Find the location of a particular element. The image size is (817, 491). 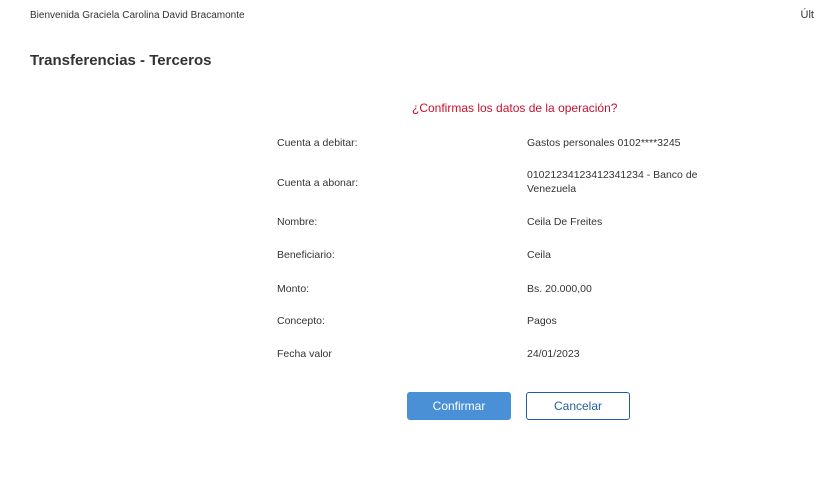

detail-value: Bs. 20.000,00 is located at coordinates (559, 289).